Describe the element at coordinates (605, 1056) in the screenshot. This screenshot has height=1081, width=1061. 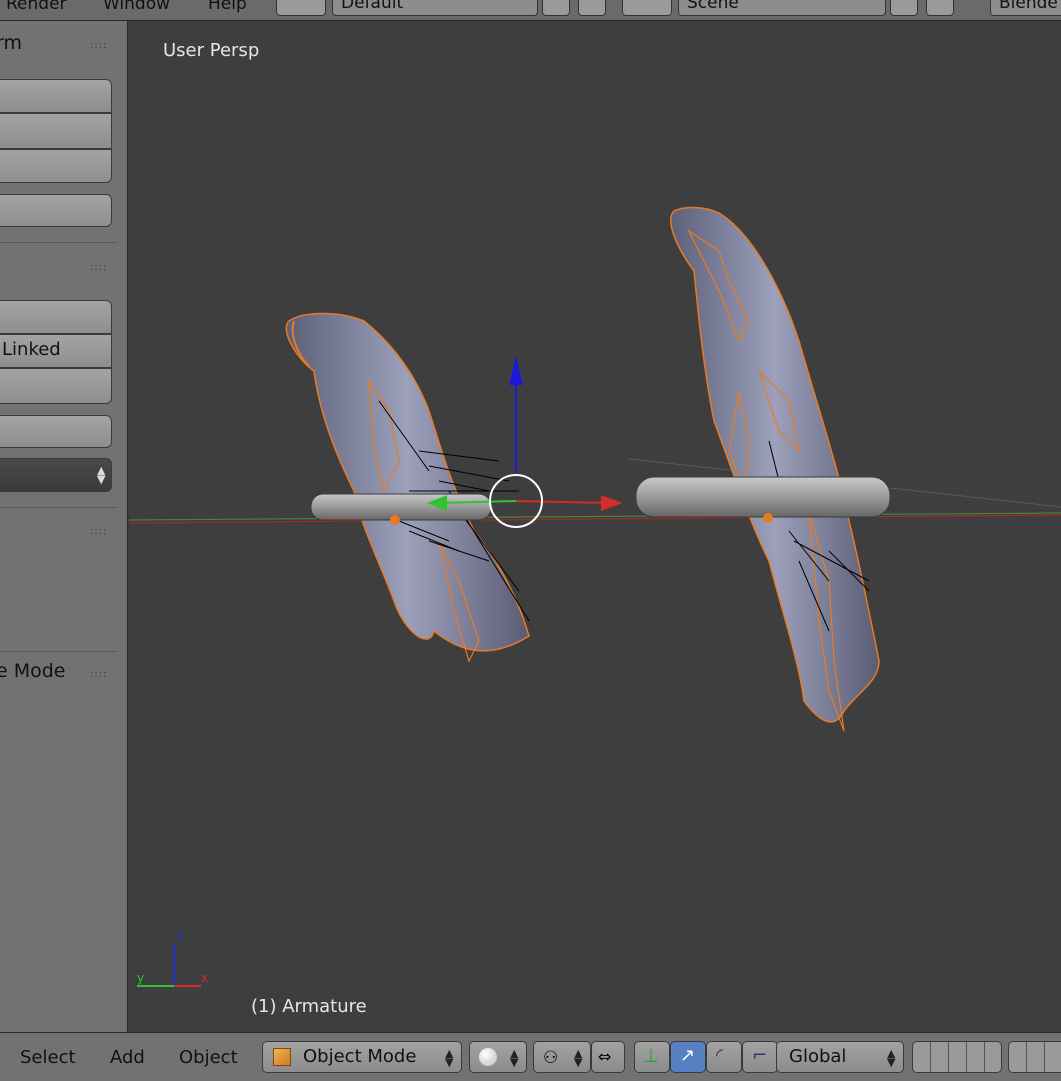
I see `snap-icon: ⇔` at that location.